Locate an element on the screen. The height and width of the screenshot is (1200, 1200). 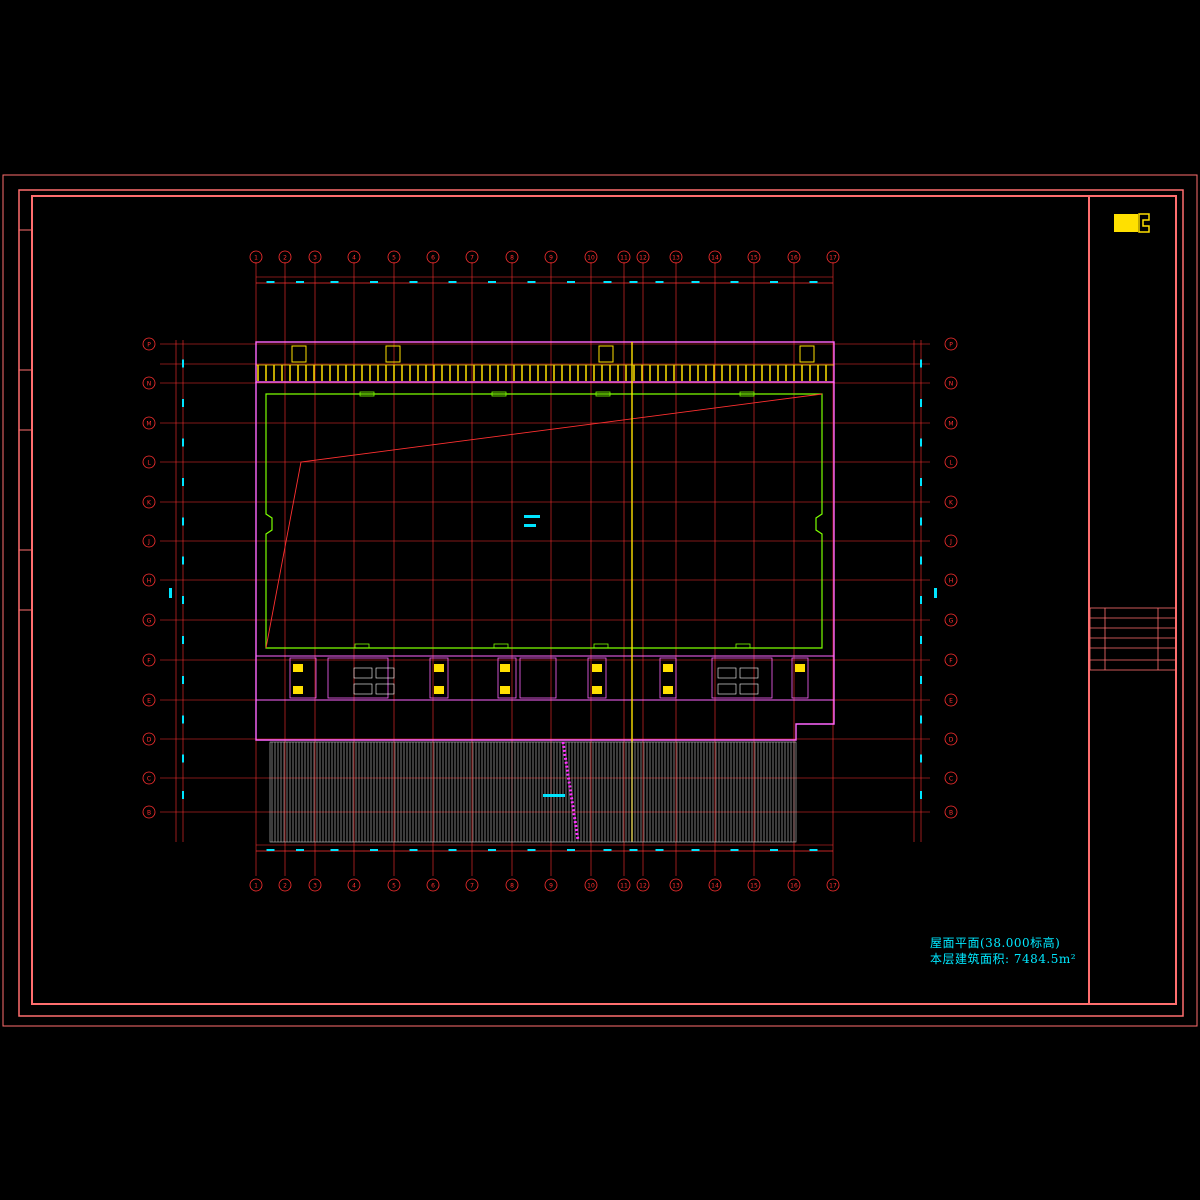
axis-bubble-right-label: E is located at coordinates (951, 701).